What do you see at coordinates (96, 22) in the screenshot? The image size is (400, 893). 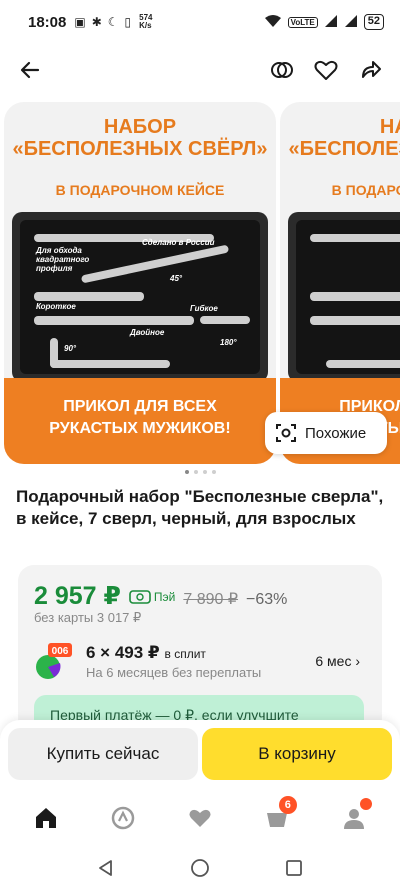 I see `bluetooth-icon: ✱` at bounding box center [96, 22].